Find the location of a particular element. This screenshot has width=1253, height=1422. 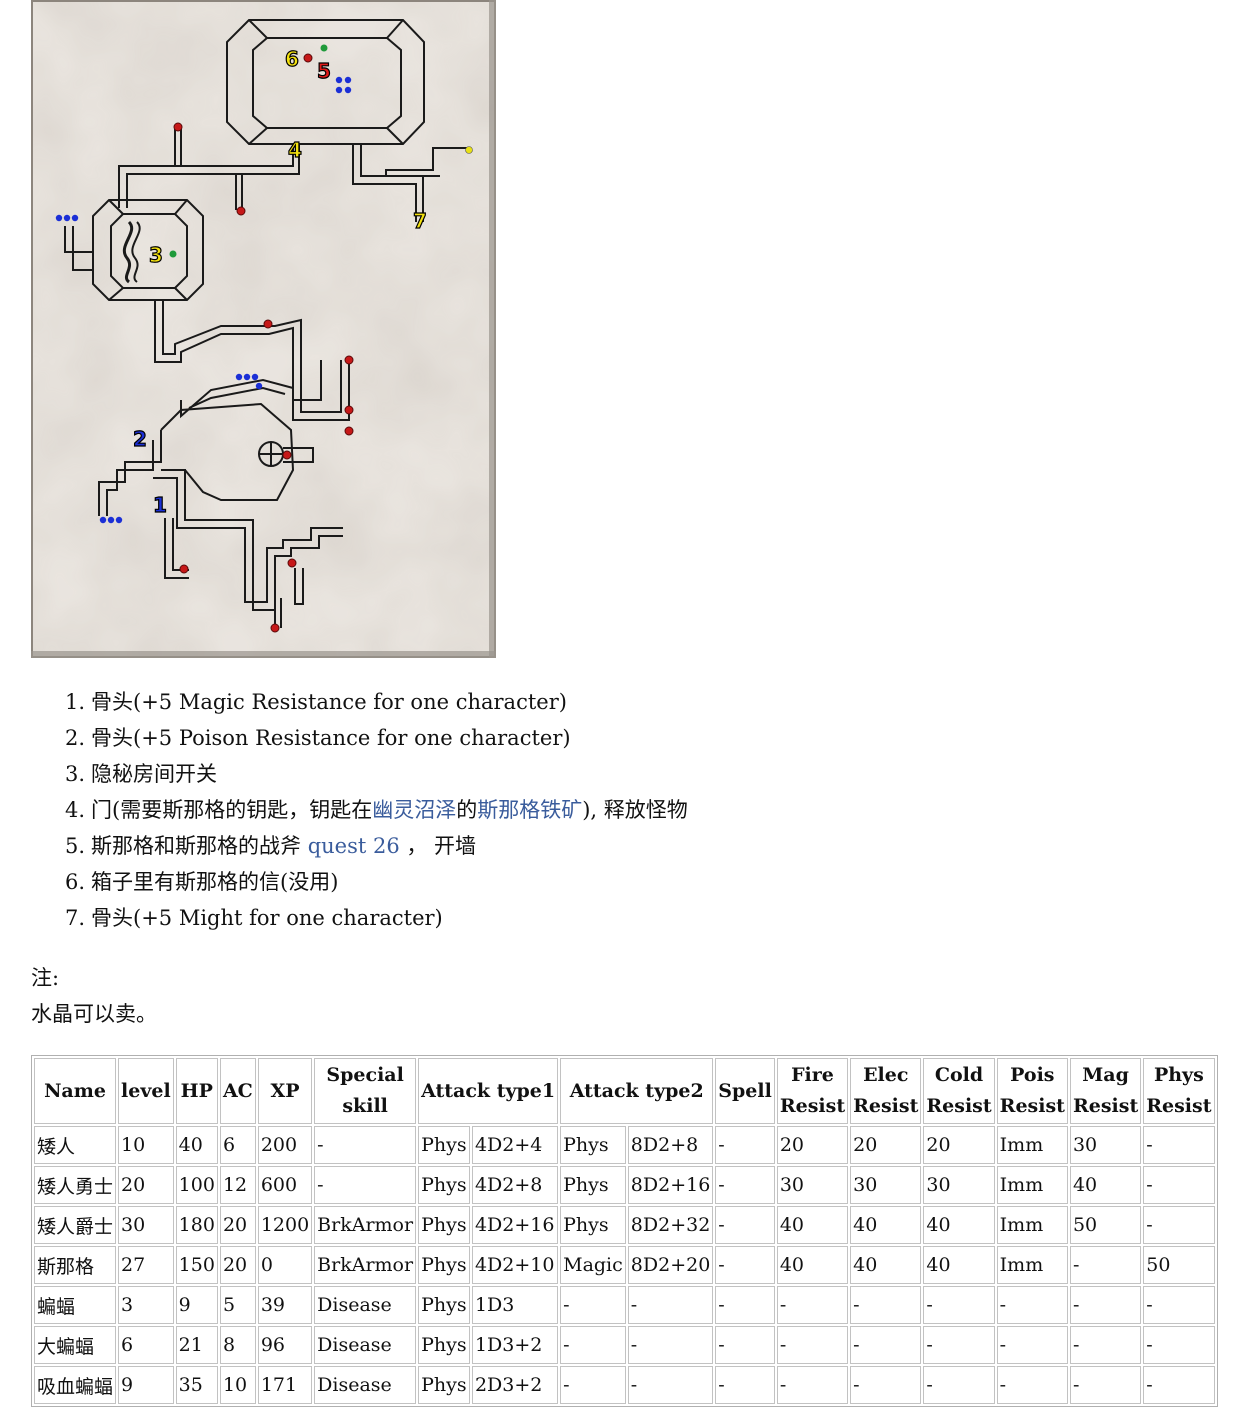

table-row: 吸血蝙蝠 9 35 10 171 Disease Phys 2D3+2- - - - - - - - - is located at coordinates (624, 1385).